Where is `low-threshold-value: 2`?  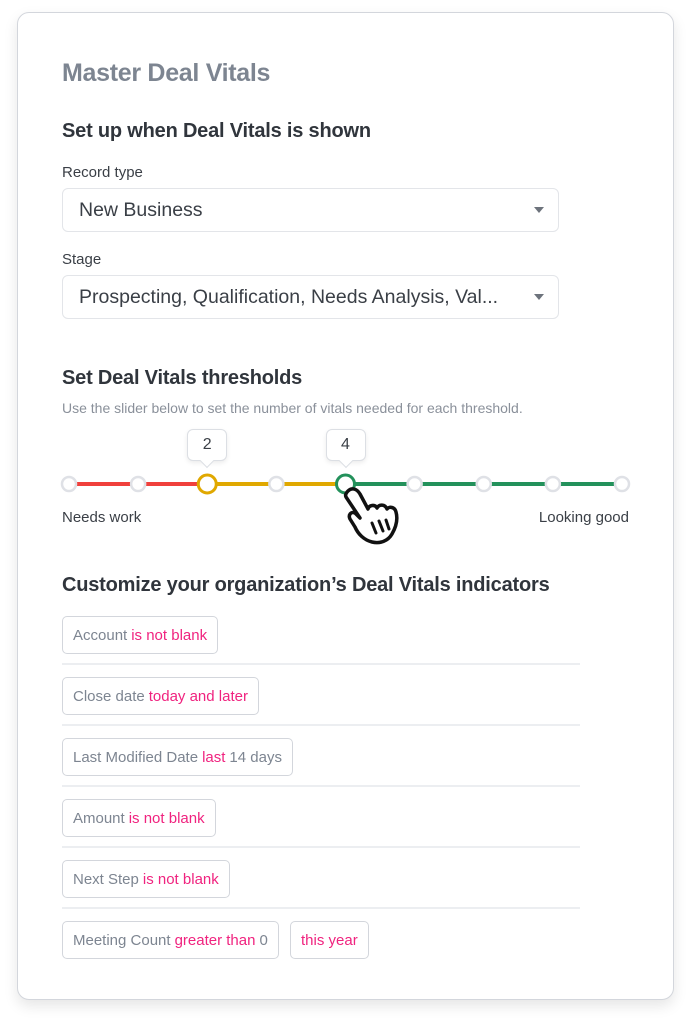
low-threshold-value: 2 is located at coordinates (207, 444).